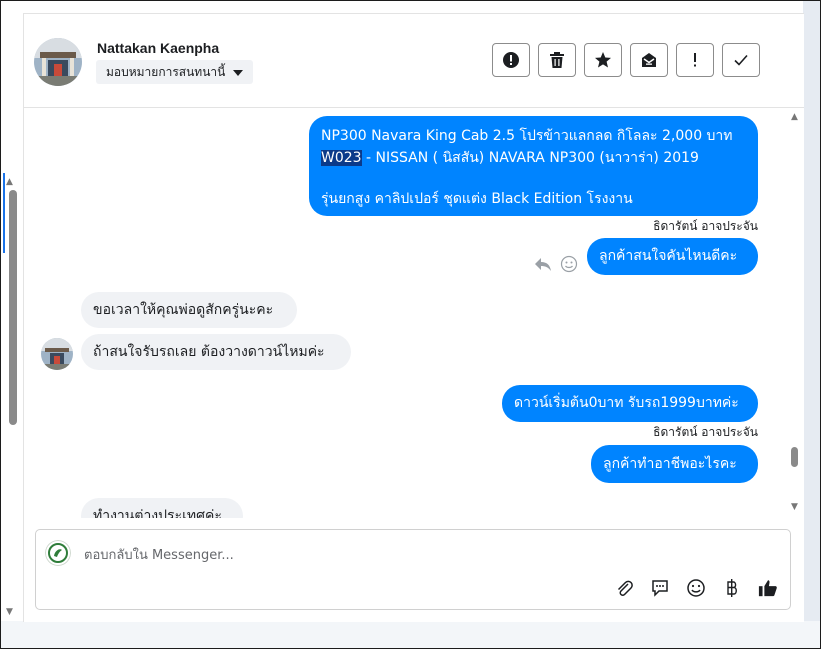 Image resolution: width=821 pixels, height=649 pixels. What do you see at coordinates (9, 182) in the screenshot?
I see `outer-scroll-up-icon: ▲` at bounding box center [9, 182].